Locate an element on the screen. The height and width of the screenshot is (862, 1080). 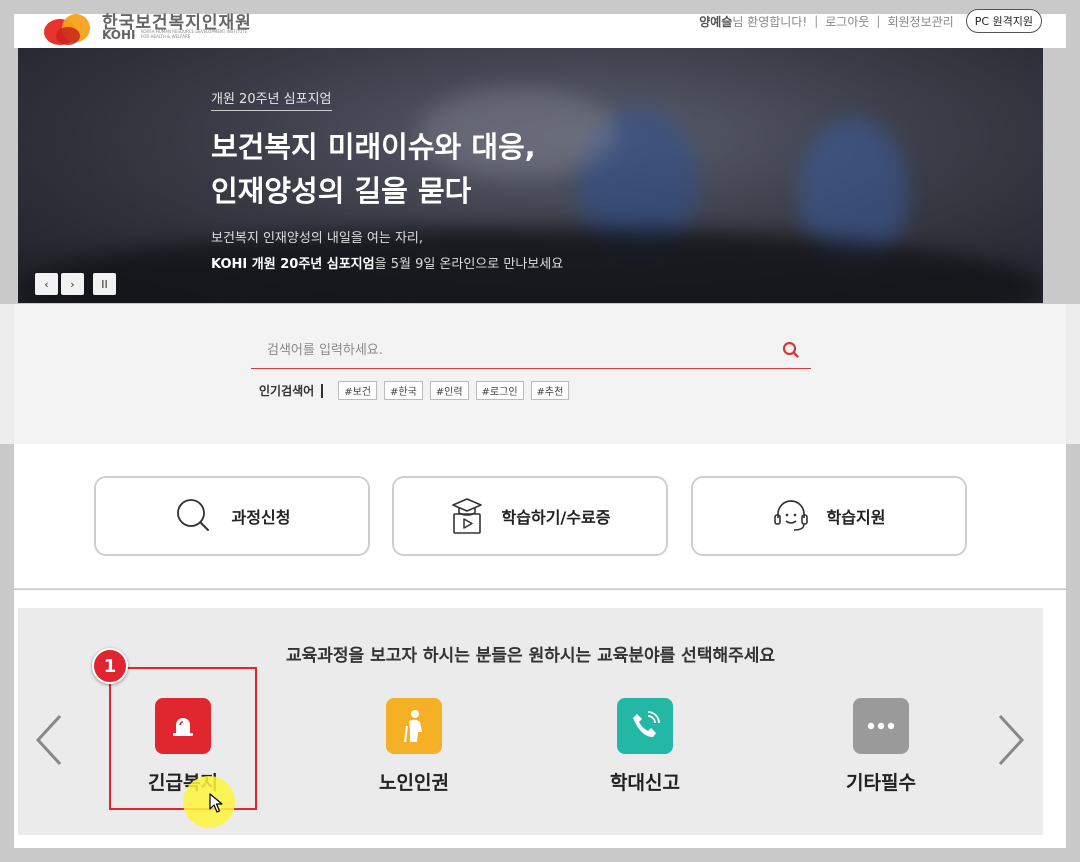
hero-title-line1: 보건복지 미래이슈와 대응, is located at coordinates (373, 147).